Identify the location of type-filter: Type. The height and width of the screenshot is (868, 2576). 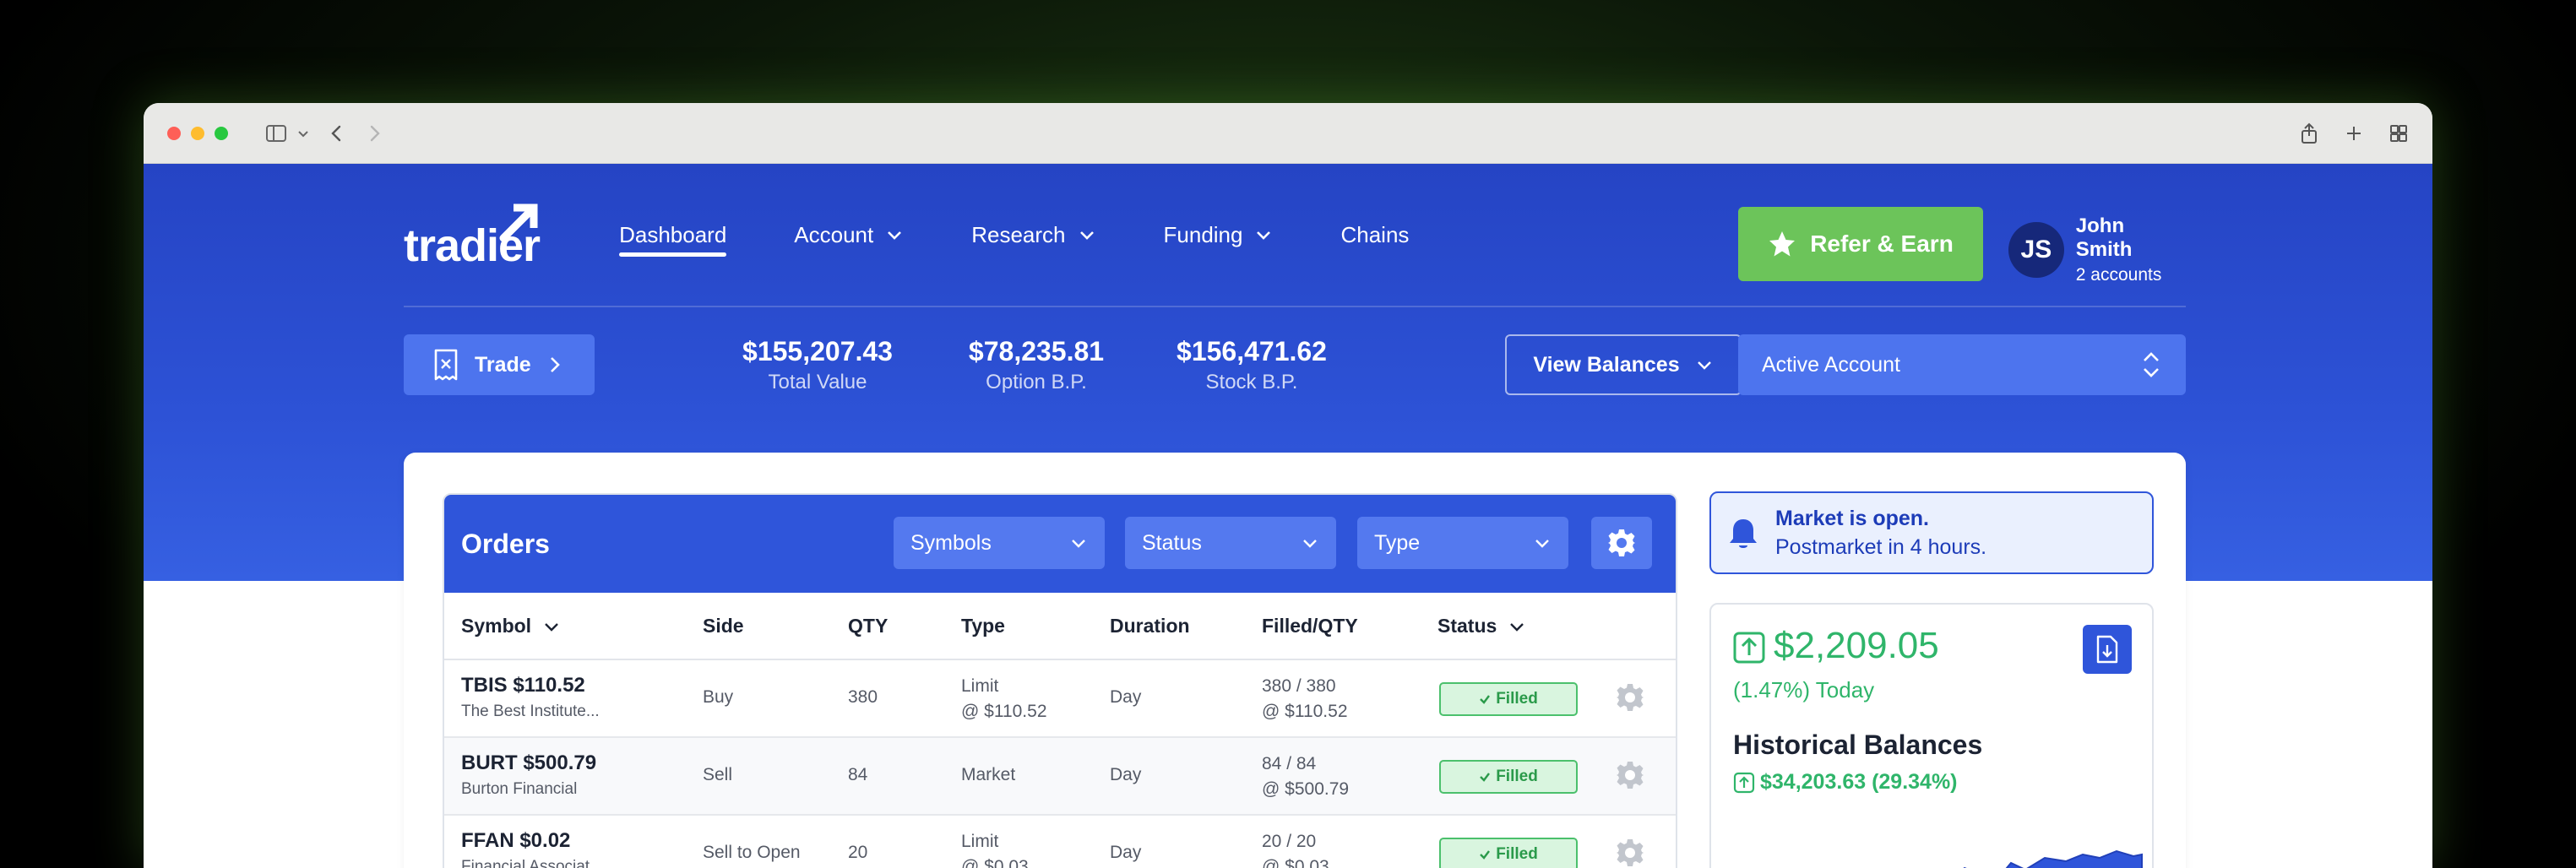
(1462, 543).